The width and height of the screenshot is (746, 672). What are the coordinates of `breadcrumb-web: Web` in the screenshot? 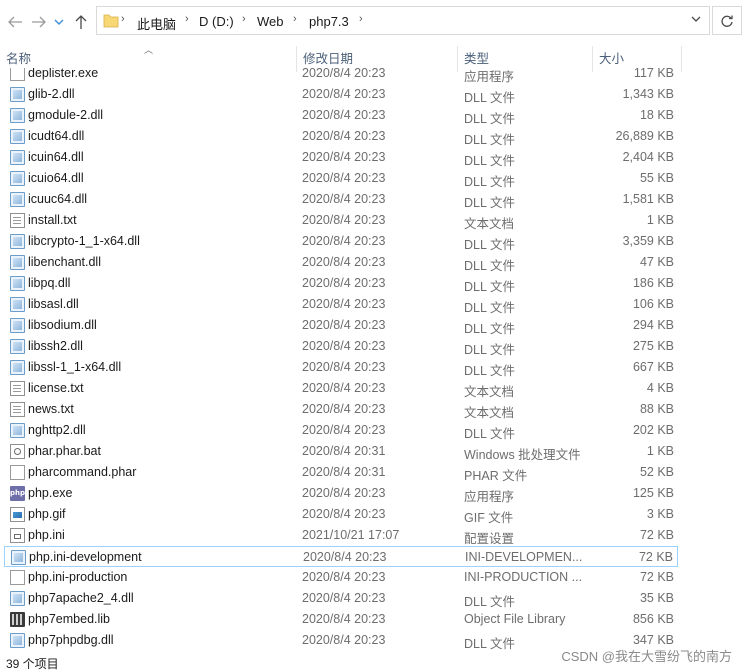 It's located at (270, 21).